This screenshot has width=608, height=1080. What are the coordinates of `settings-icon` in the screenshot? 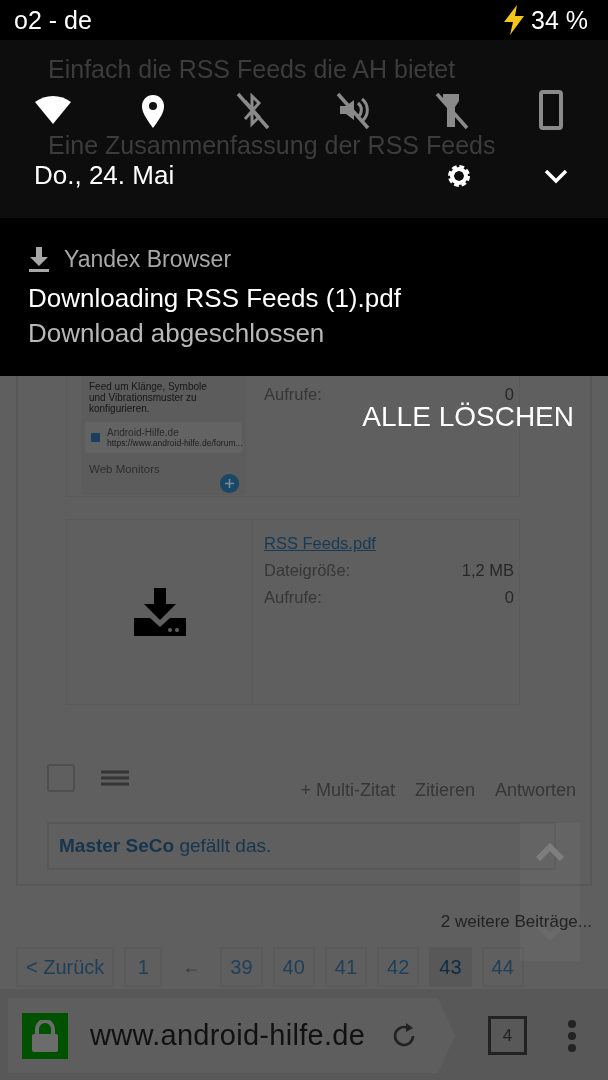 It's located at (459, 175).